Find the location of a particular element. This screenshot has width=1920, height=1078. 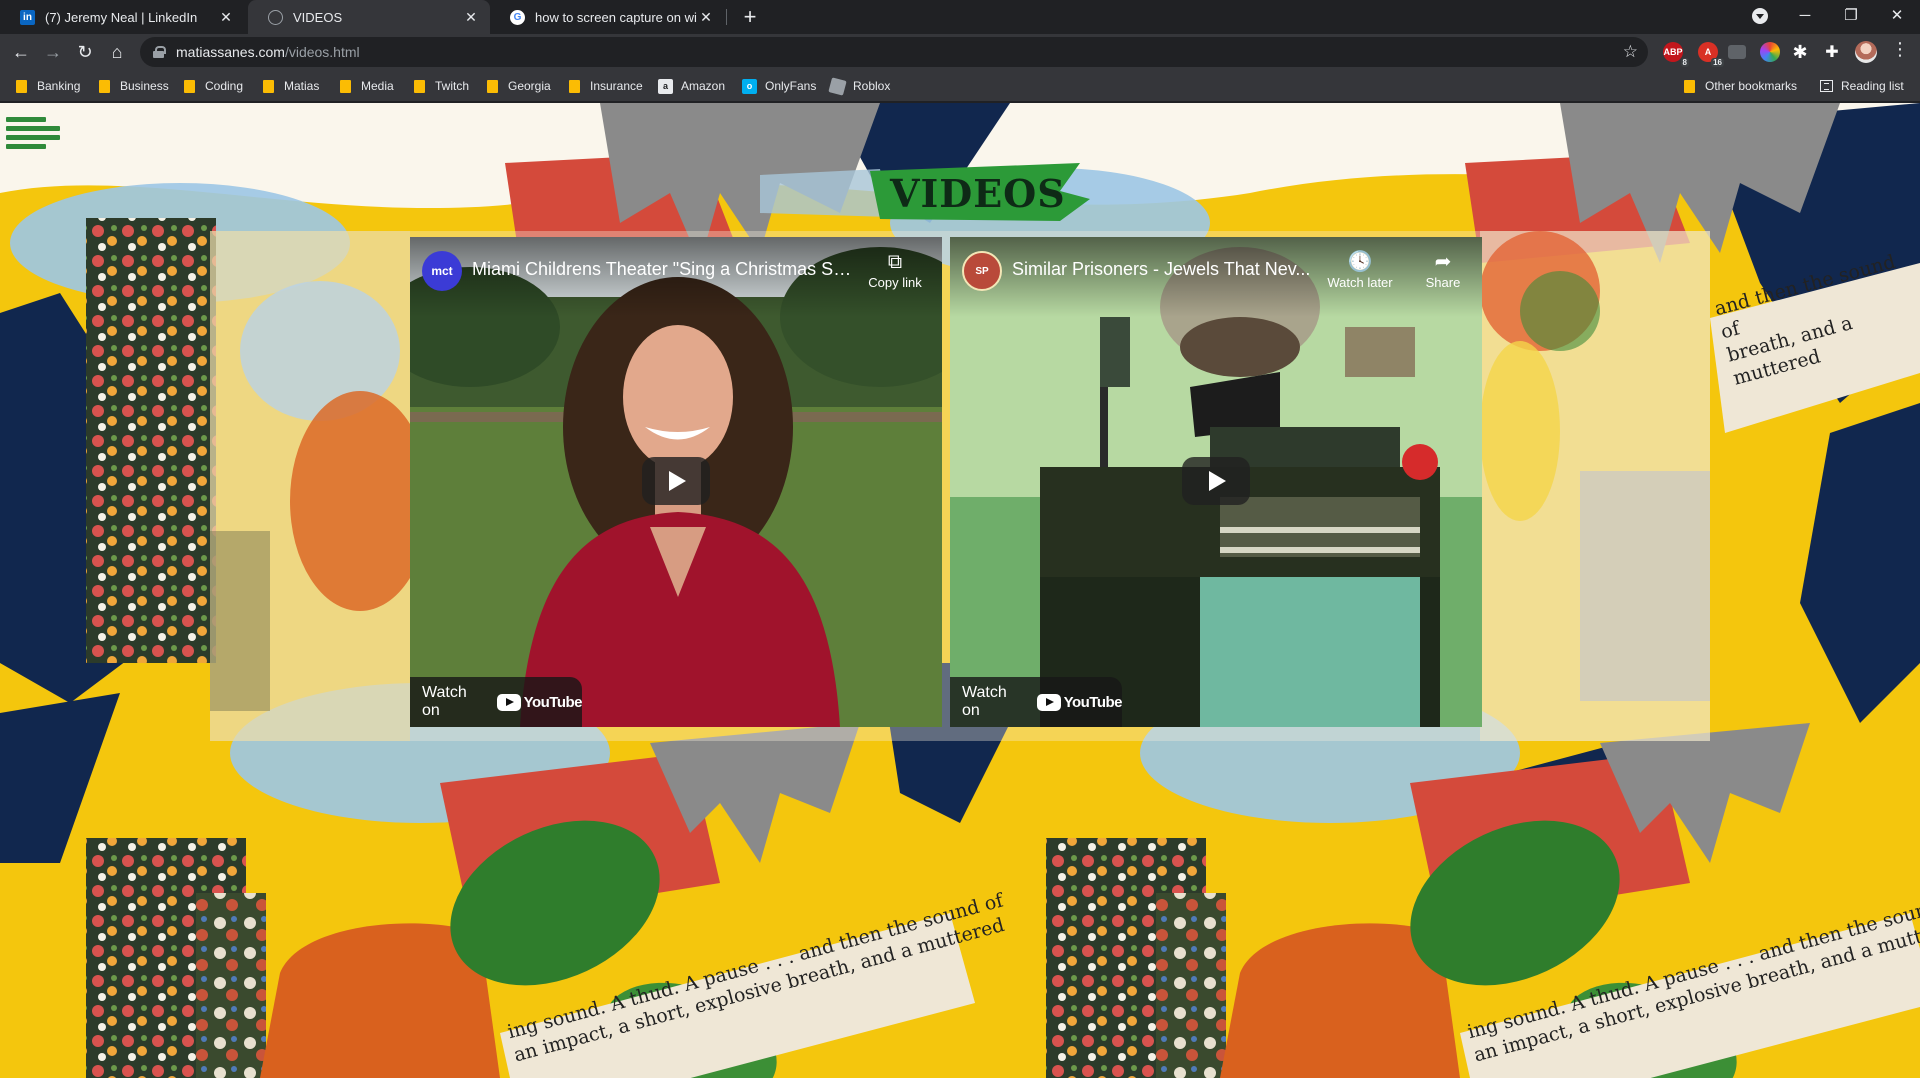

copy-link-button: ⧉ Copy link is located at coordinates (895, 269).